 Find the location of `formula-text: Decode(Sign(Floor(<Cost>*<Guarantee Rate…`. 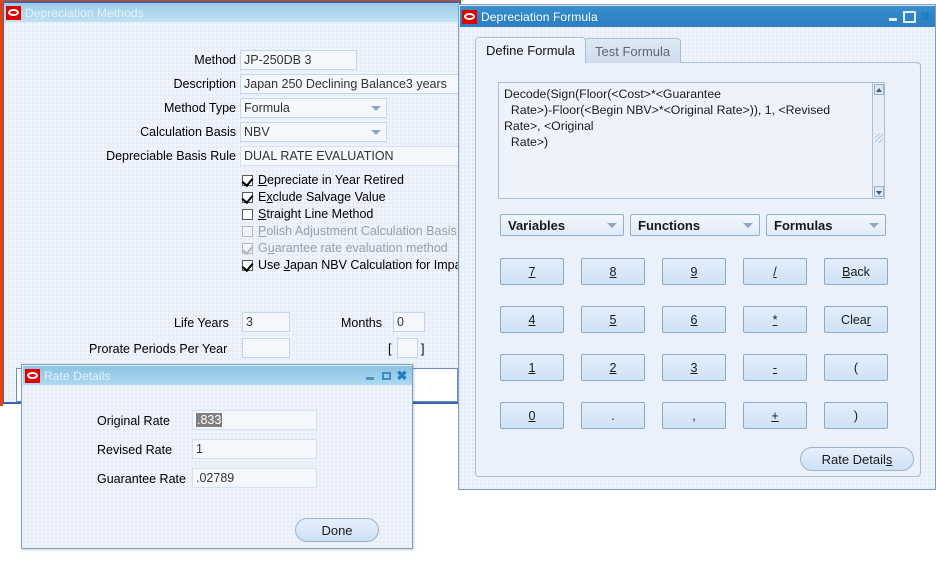

formula-text: Decode(Sign(Floor(<Cost>*<Guarantee Rate… is located at coordinates (667, 118).